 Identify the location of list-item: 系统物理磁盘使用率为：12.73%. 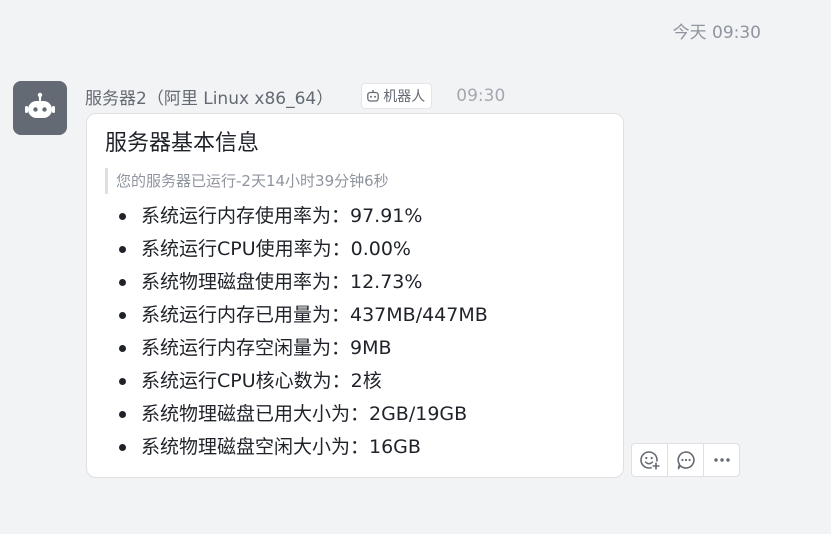
(355, 282).